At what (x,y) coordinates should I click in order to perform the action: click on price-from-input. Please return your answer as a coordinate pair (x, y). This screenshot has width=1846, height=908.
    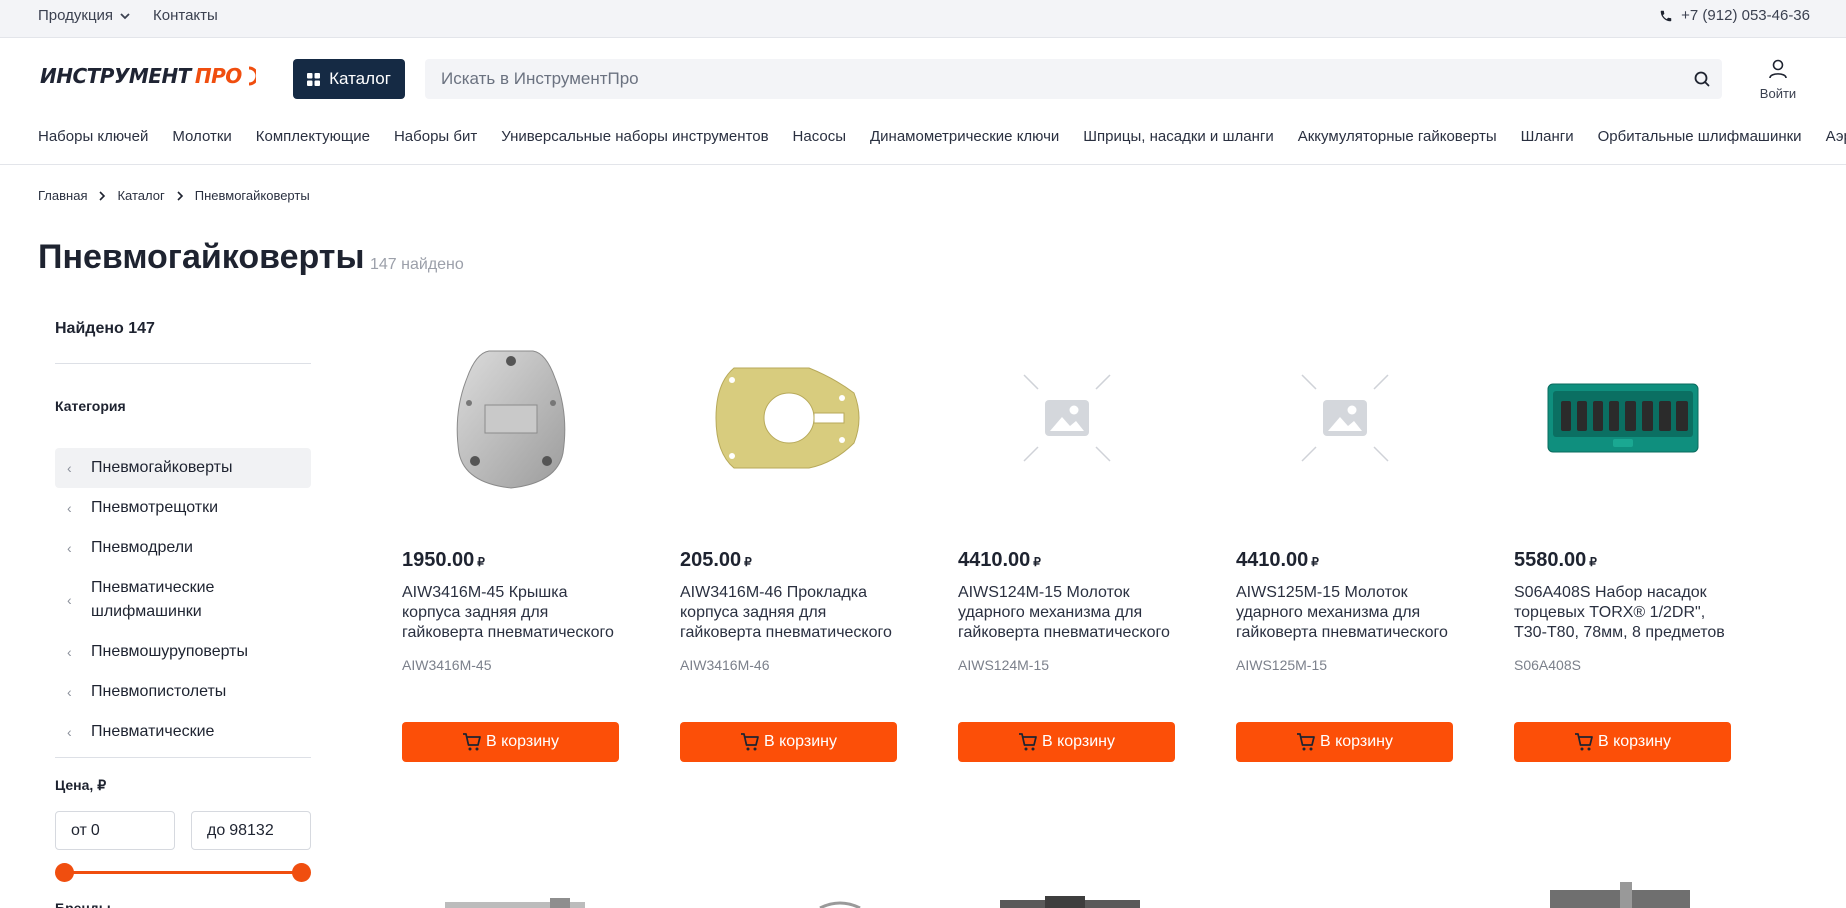
    Looking at the image, I should click on (120, 830).